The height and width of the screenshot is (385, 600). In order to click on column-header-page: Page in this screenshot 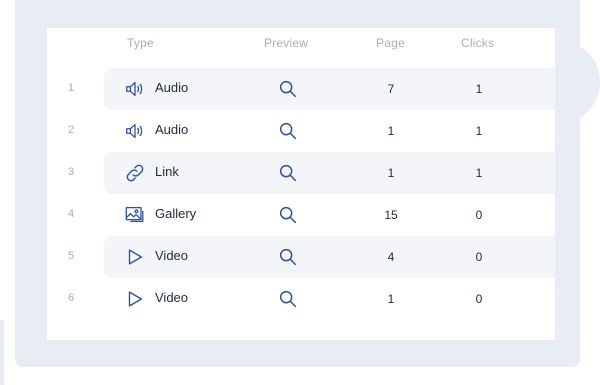, I will do `click(390, 43)`.